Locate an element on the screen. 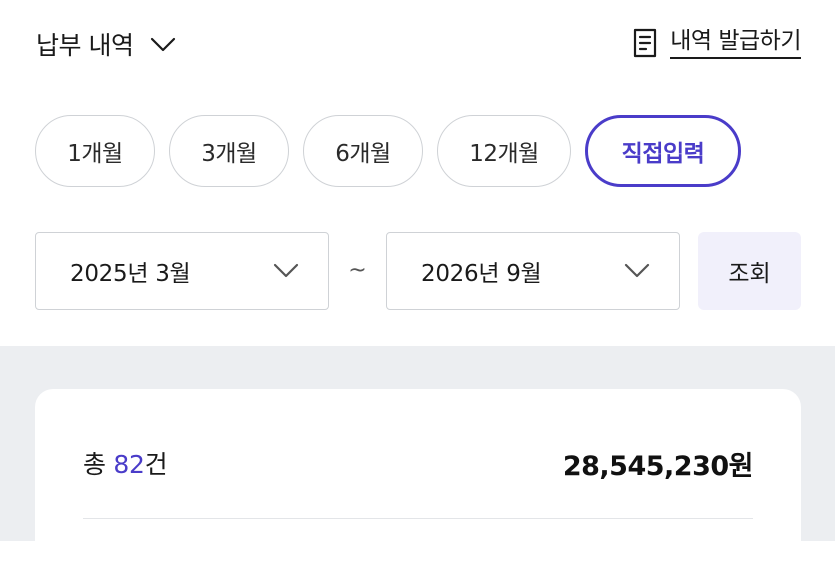 Image resolution: width=835 pixels, height=579 pixels. period-chip-12-months: 12개월 is located at coordinates (504, 151).